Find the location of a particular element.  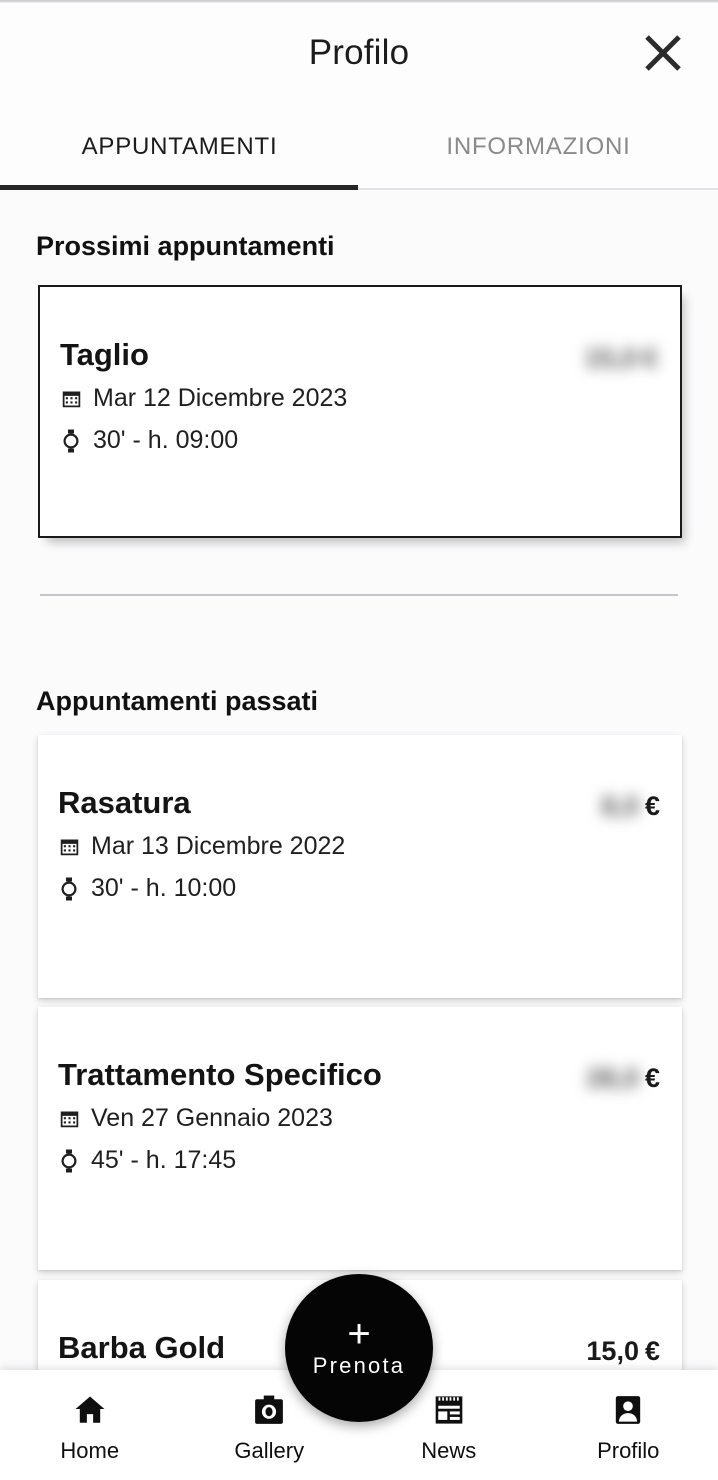

appointment-title: Barba Gold is located at coordinates (142, 1347).